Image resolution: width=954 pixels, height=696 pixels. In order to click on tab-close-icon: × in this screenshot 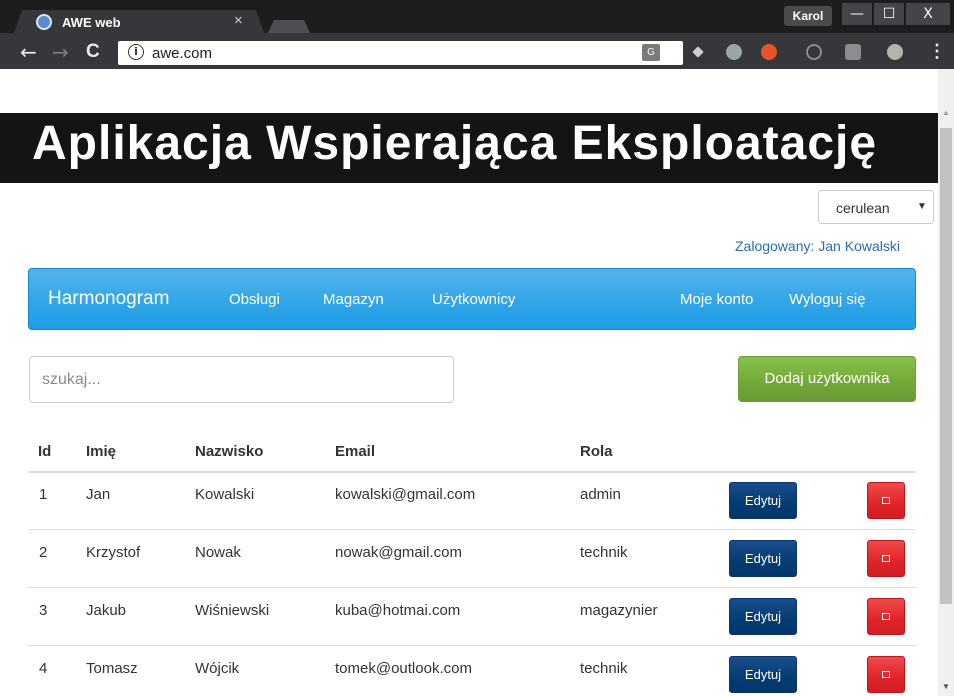, I will do `click(238, 20)`.